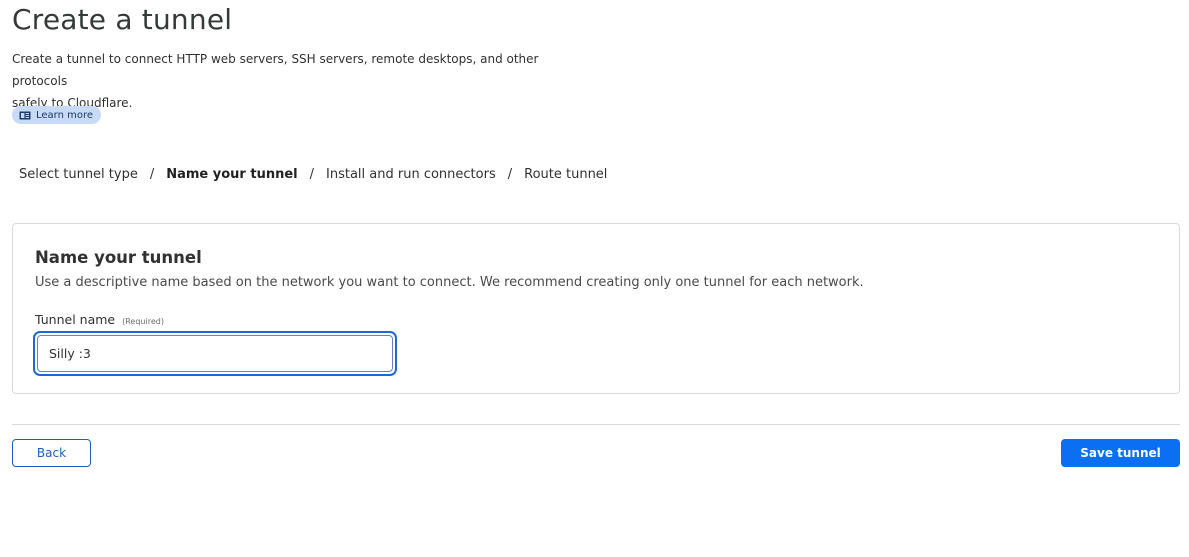 This screenshot has width=1189, height=557. I want to click on tunnel-name-label-text: Tunnel name, so click(75, 319).